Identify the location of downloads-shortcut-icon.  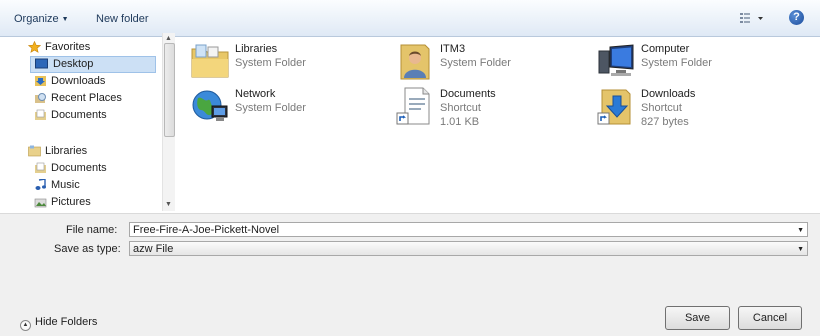
(614, 107).